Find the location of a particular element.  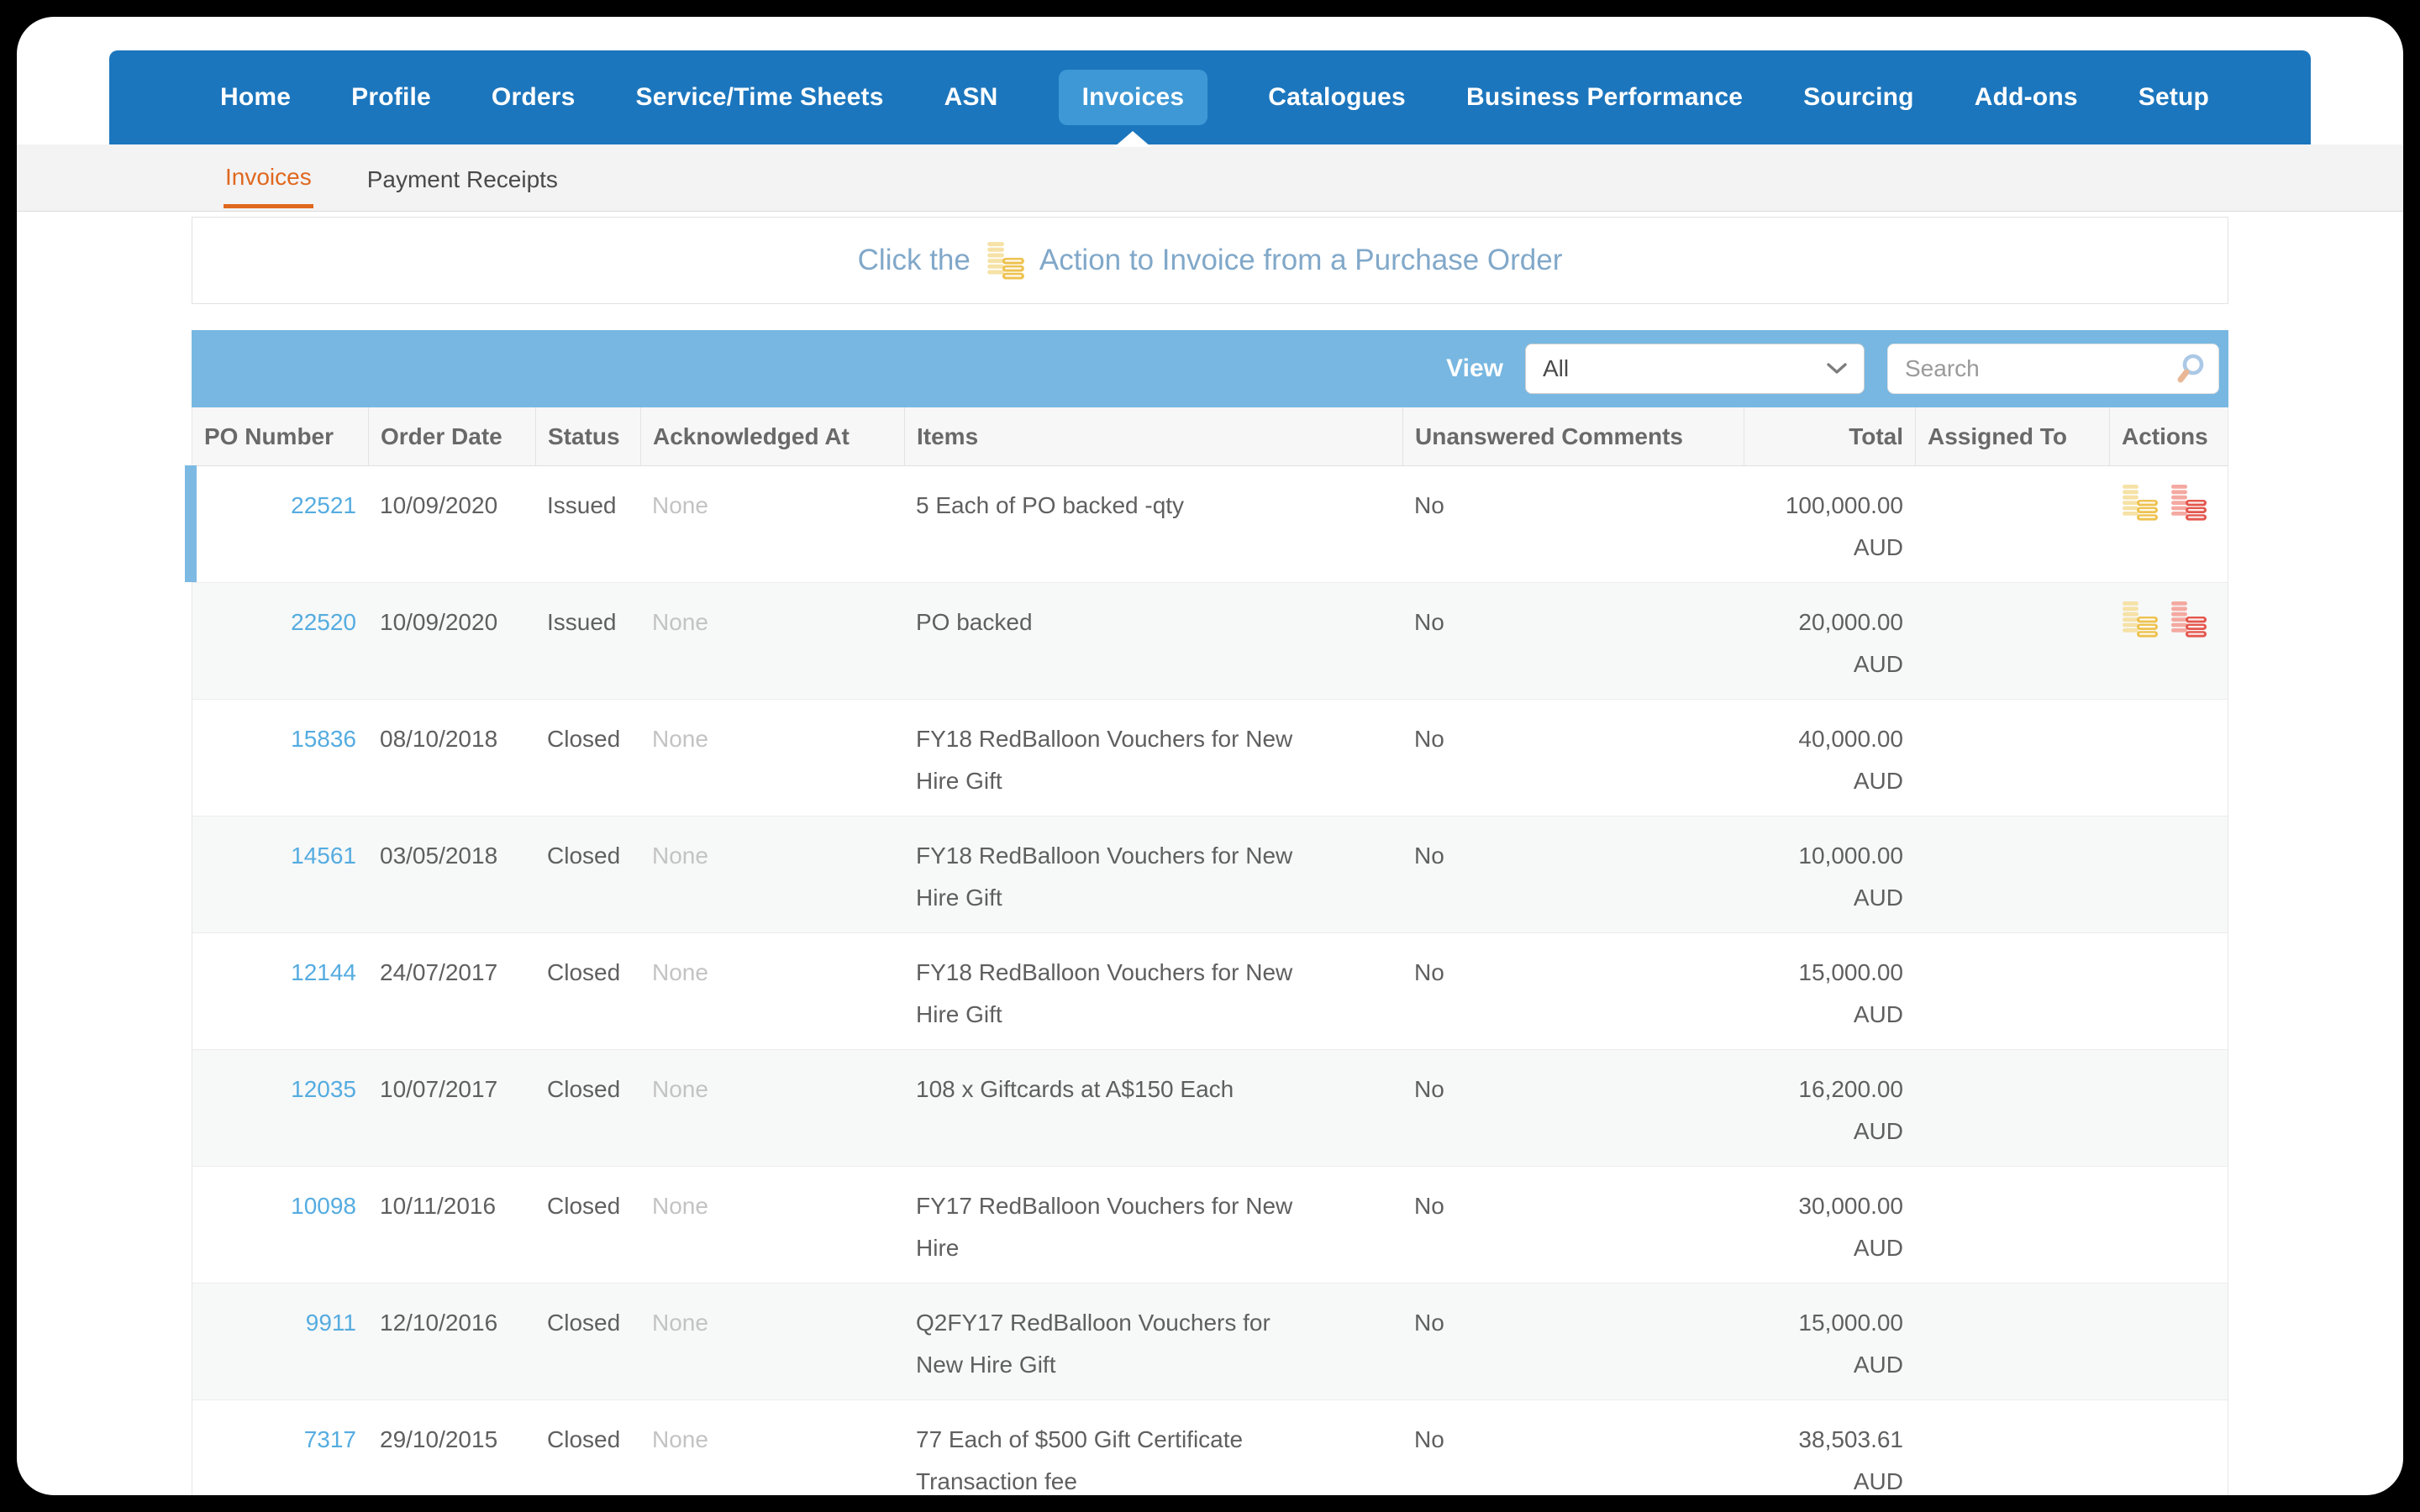

search-input is located at coordinates (2040, 368).